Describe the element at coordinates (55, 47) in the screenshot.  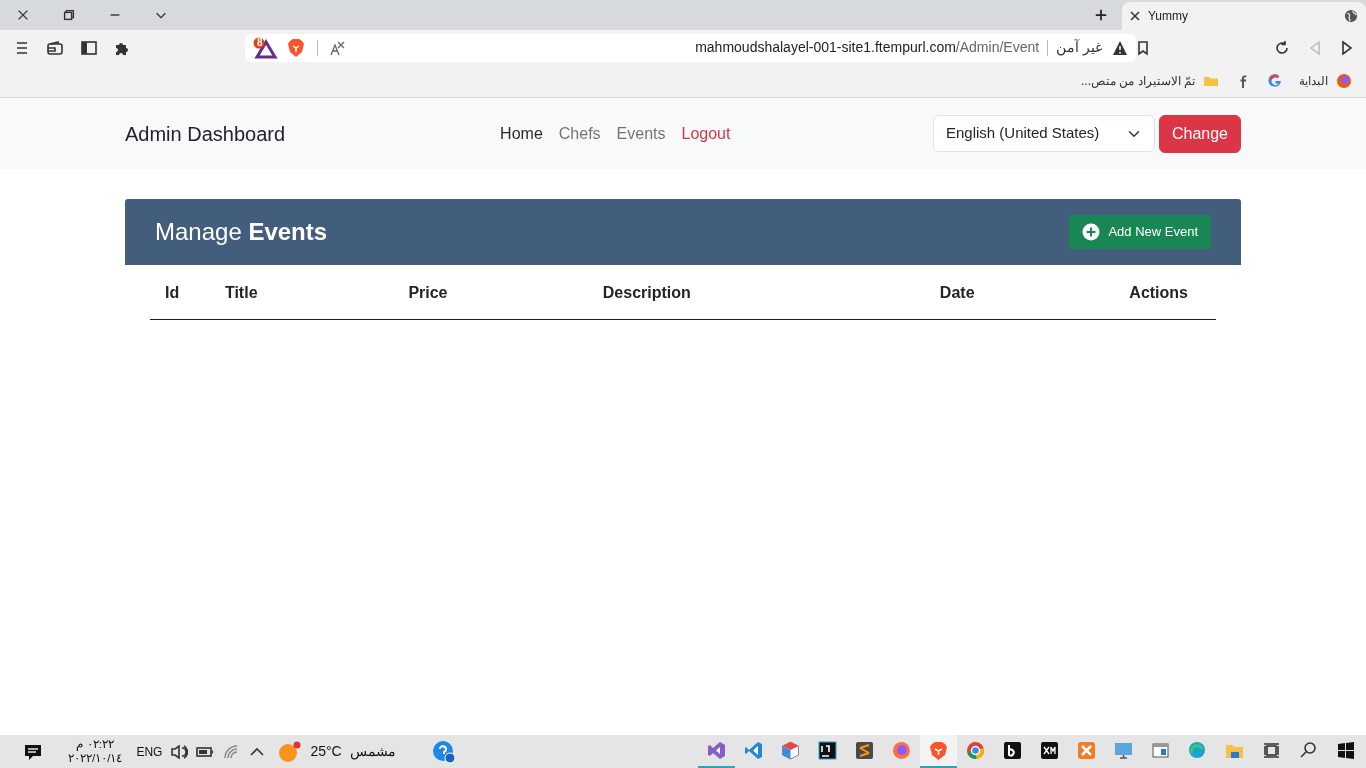
I see `wallet-icon` at that location.